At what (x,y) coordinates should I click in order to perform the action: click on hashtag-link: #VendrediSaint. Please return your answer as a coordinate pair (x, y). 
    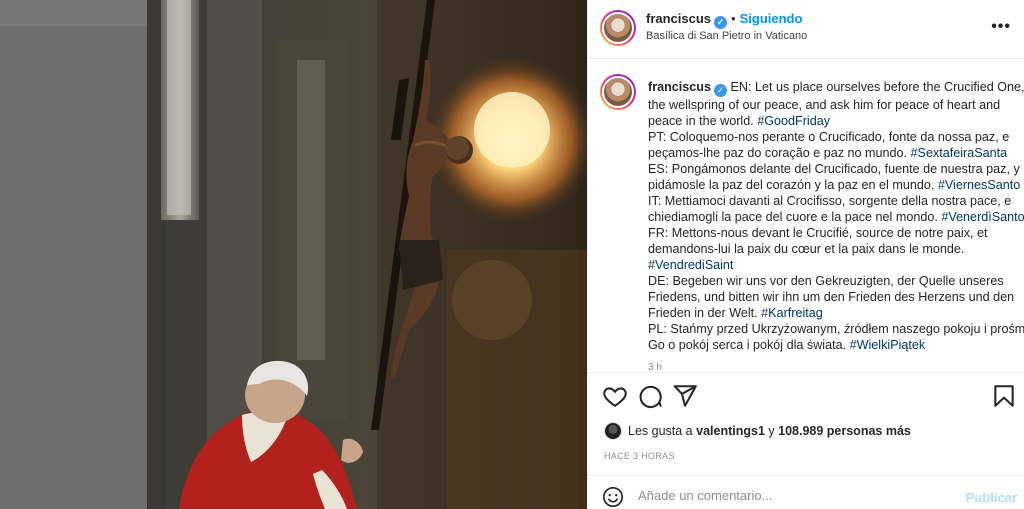
    Looking at the image, I should click on (690, 265).